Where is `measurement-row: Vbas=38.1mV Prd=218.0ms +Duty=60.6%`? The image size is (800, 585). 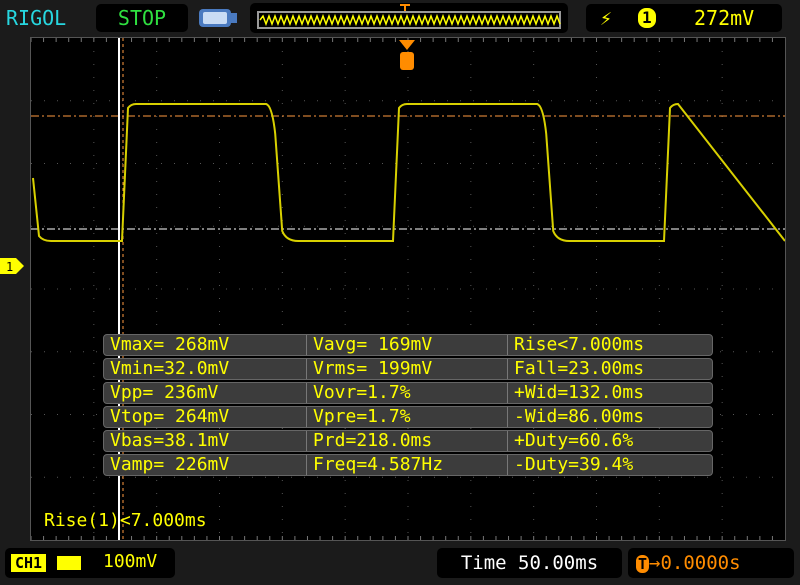 measurement-row: Vbas=38.1mV Prd=218.0ms +Duty=60.6% is located at coordinates (408, 441).